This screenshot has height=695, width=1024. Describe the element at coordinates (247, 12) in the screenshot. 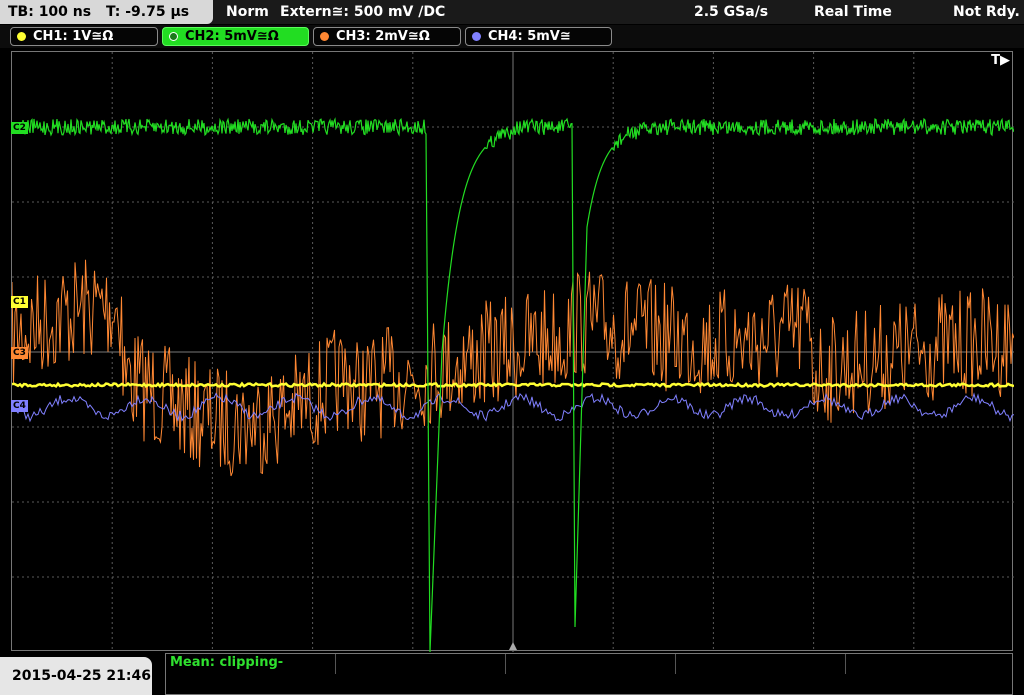

I see `trigger-mode: Norm` at that location.